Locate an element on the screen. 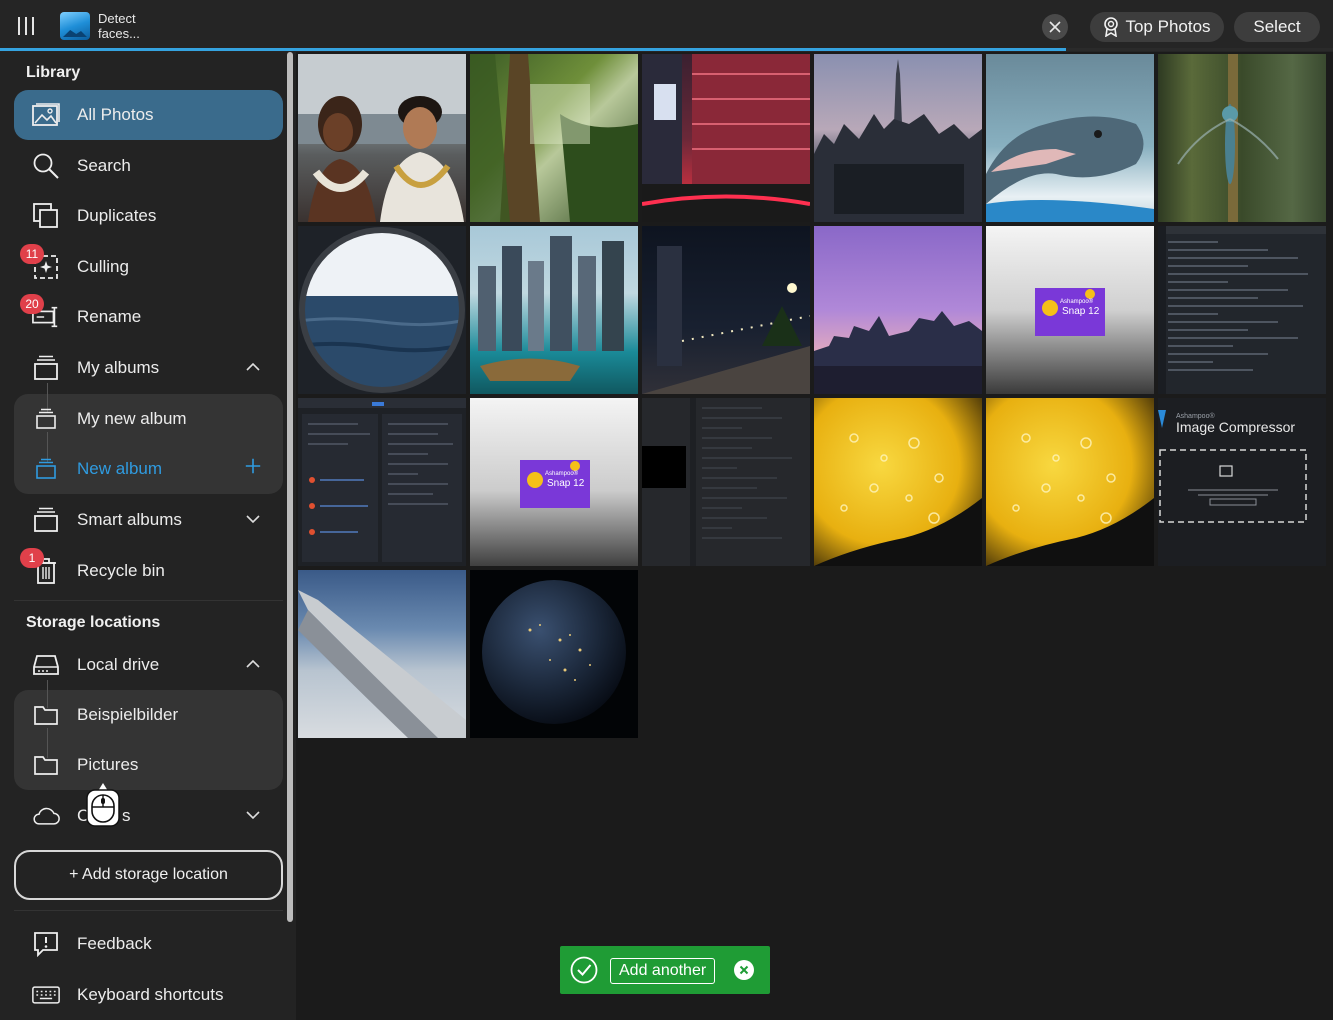 The height and width of the screenshot is (1020, 1333). storage-item-local-drive: Local drive is located at coordinates (148, 665).